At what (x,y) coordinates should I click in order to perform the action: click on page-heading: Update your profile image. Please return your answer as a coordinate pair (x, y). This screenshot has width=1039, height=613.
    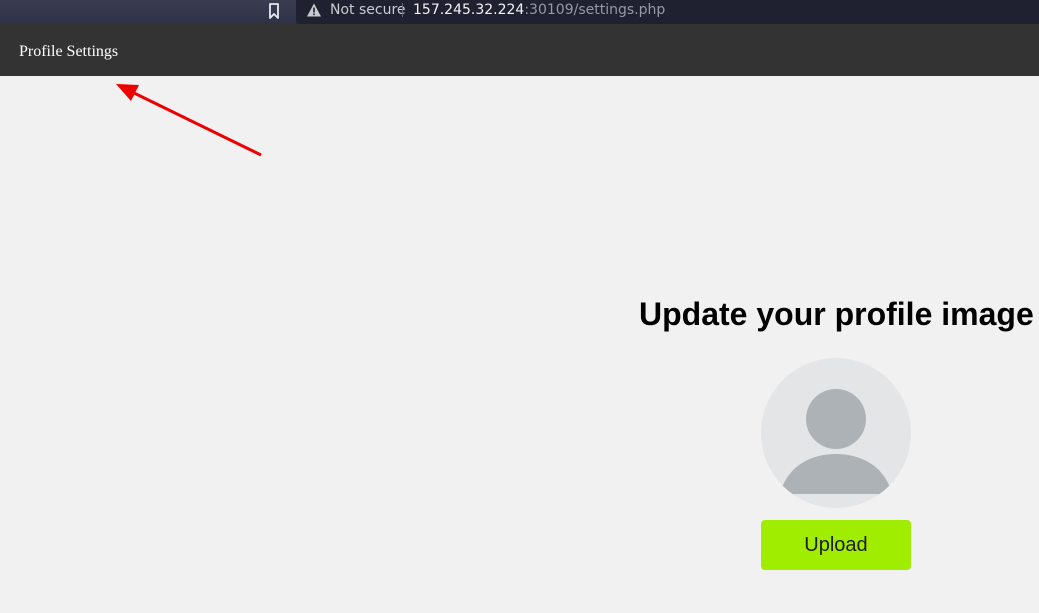
    Looking at the image, I should click on (836, 314).